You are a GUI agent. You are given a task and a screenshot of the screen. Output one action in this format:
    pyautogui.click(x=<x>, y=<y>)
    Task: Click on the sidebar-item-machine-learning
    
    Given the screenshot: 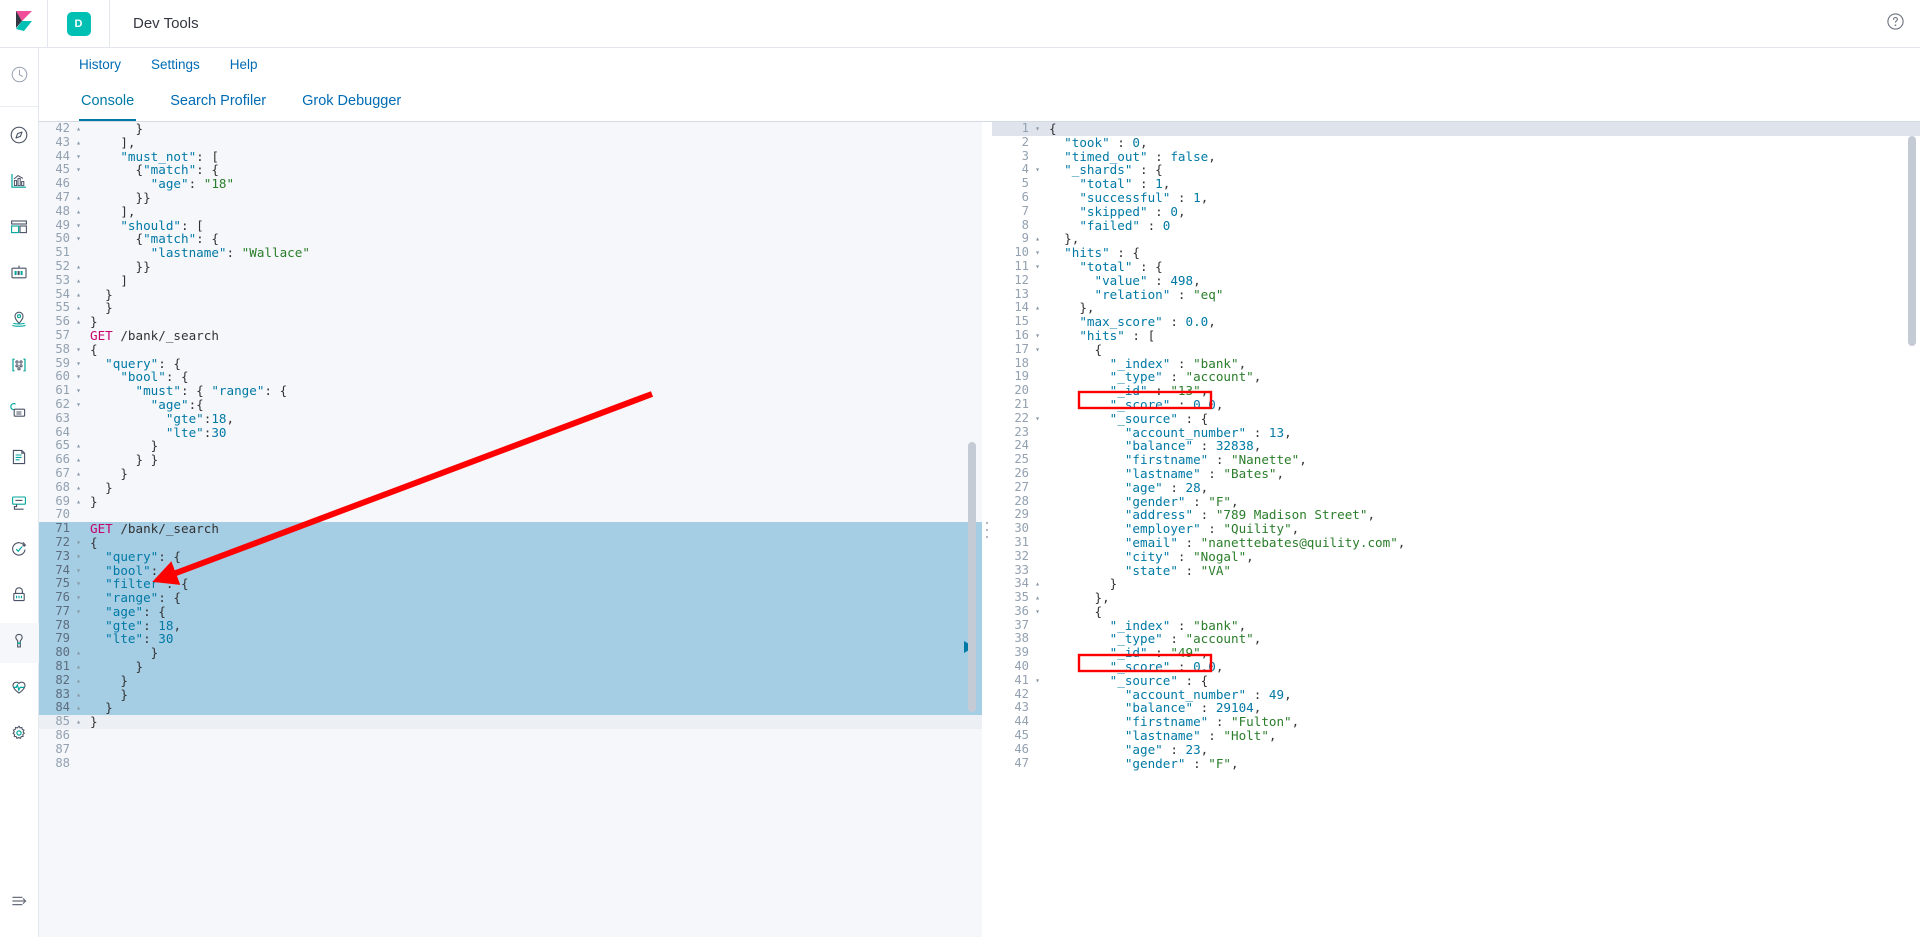 What is the action you would take?
    pyautogui.click(x=19, y=367)
    